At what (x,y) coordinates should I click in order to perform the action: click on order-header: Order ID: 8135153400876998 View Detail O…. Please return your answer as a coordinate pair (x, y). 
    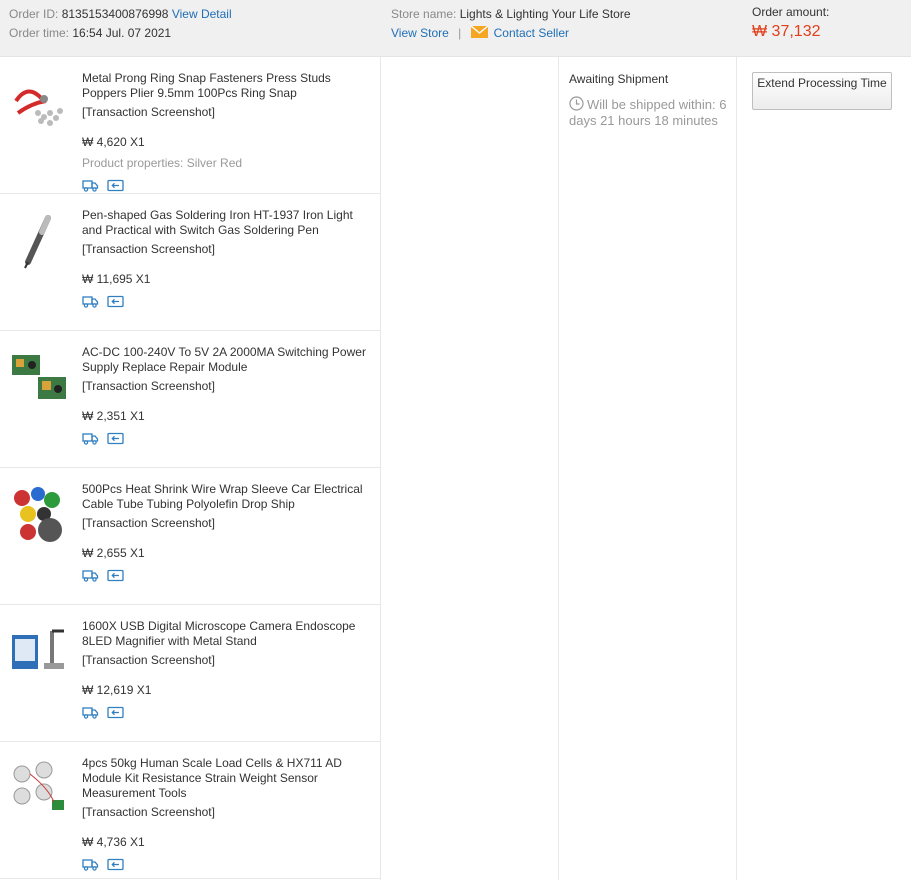
    Looking at the image, I should click on (455, 28).